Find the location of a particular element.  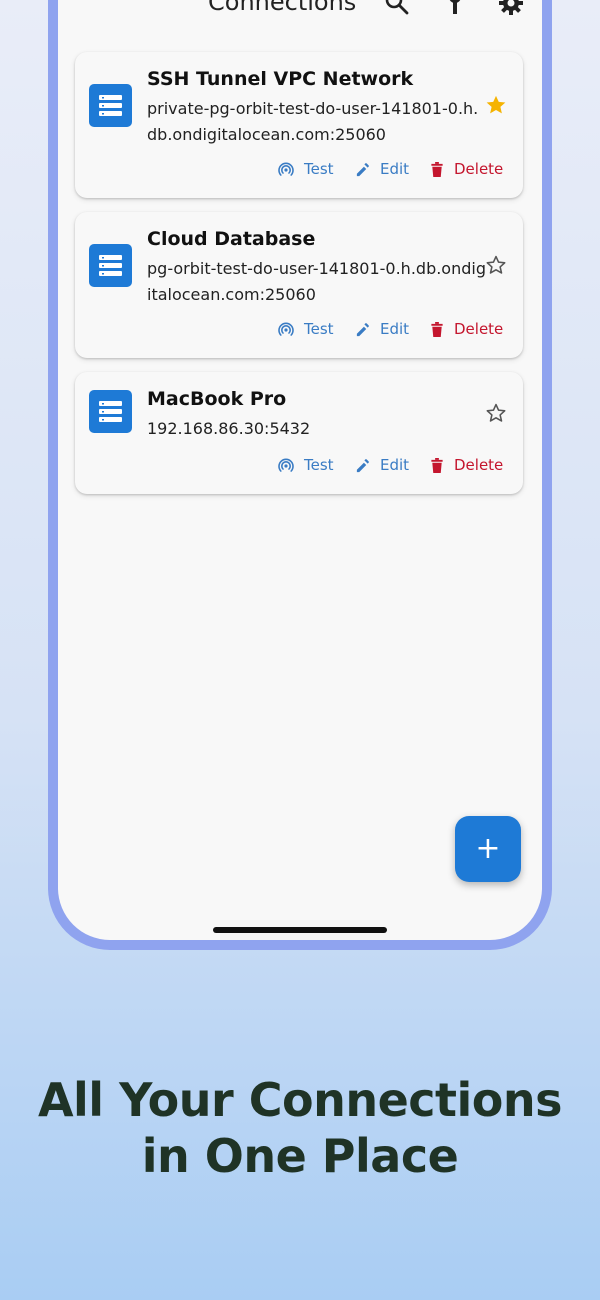

connection-address: 192.168.86.30:5432 is located at coordinates (229, 428).